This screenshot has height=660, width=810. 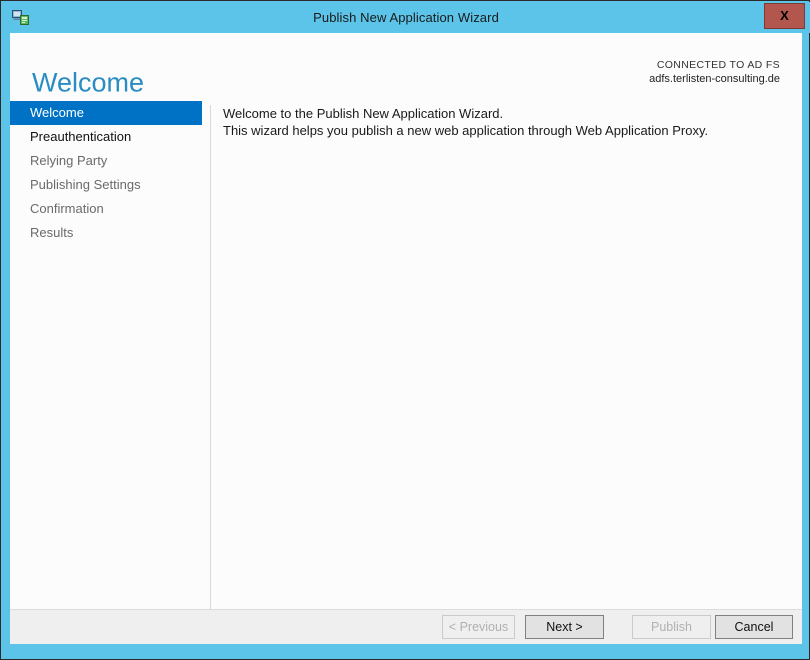 I want to click on sidebar-item-publishing-settings: Publishing Settings, so click(x=106, y=185).